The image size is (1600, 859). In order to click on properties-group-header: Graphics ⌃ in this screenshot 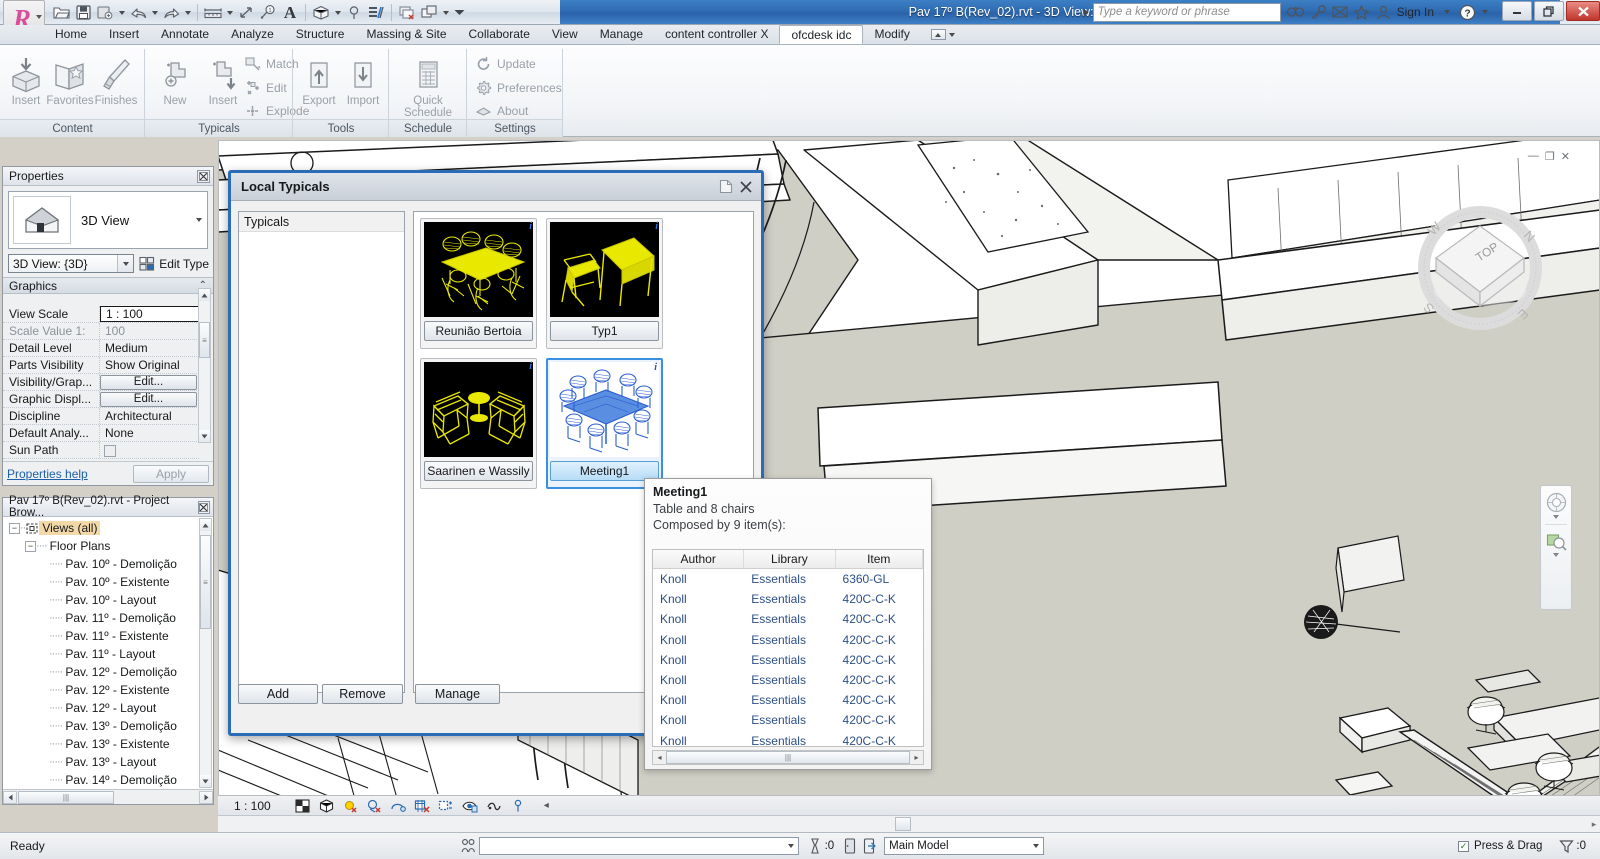, I will do `click(108, 285)`.